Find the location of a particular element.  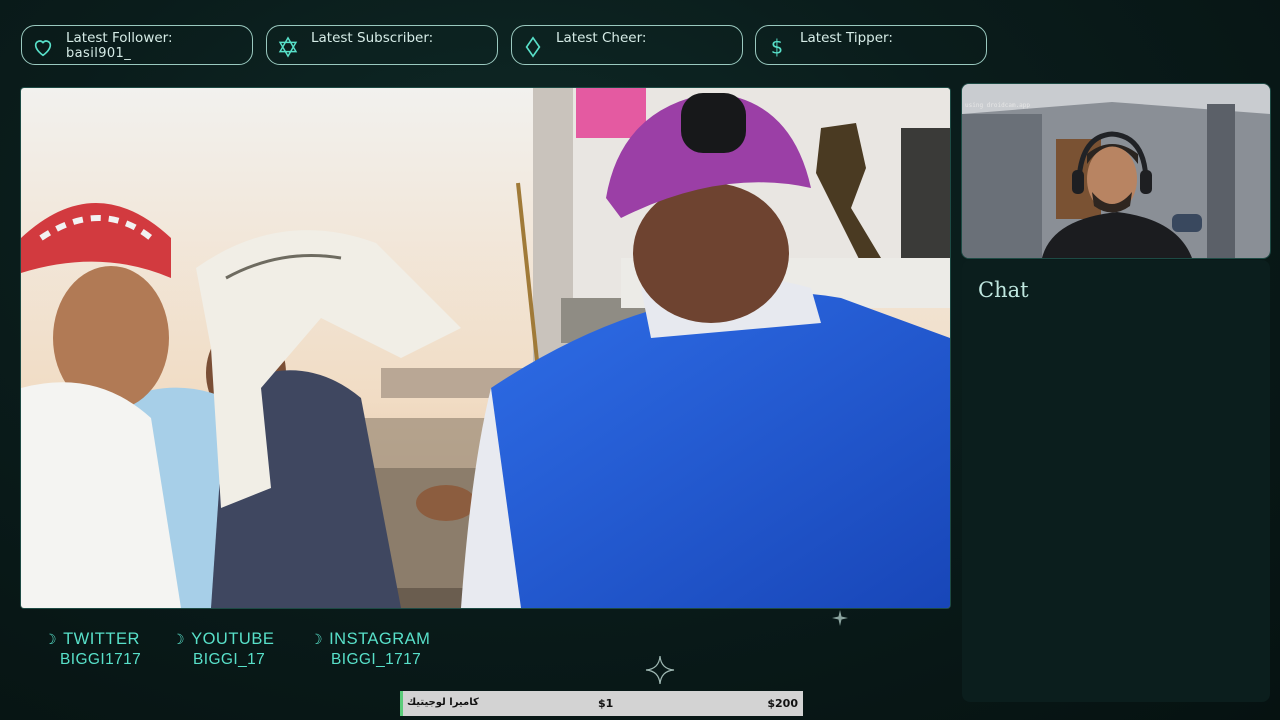

latest-subscriber-pill: Latest Subscriber: is located at coordinates (382, 45).